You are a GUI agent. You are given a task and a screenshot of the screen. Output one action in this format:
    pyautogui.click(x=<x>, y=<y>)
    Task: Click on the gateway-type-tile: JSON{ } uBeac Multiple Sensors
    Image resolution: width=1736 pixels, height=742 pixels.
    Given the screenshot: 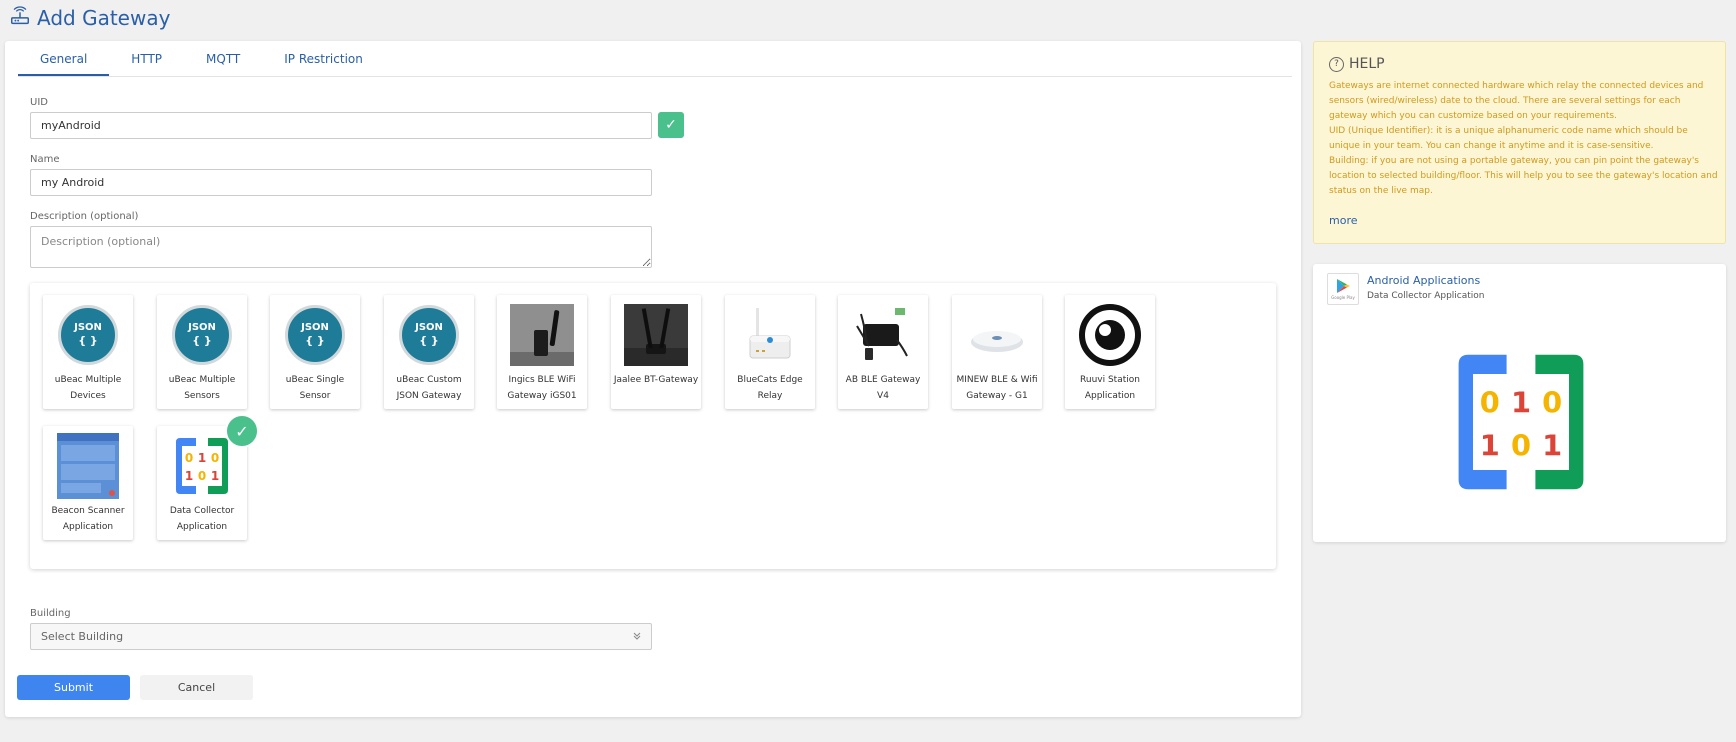 What is the action you would take?
    pyautogui.click(x=202, y=352)
    